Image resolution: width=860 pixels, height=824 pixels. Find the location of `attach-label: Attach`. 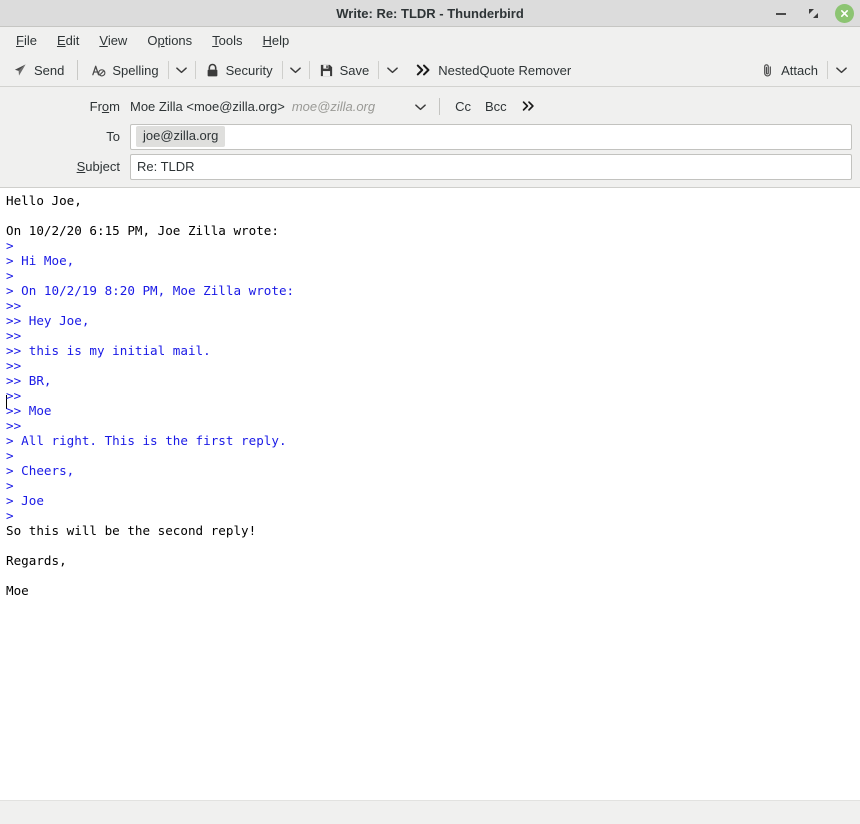

attach-label: Attach is located at coordinates (799, 70).